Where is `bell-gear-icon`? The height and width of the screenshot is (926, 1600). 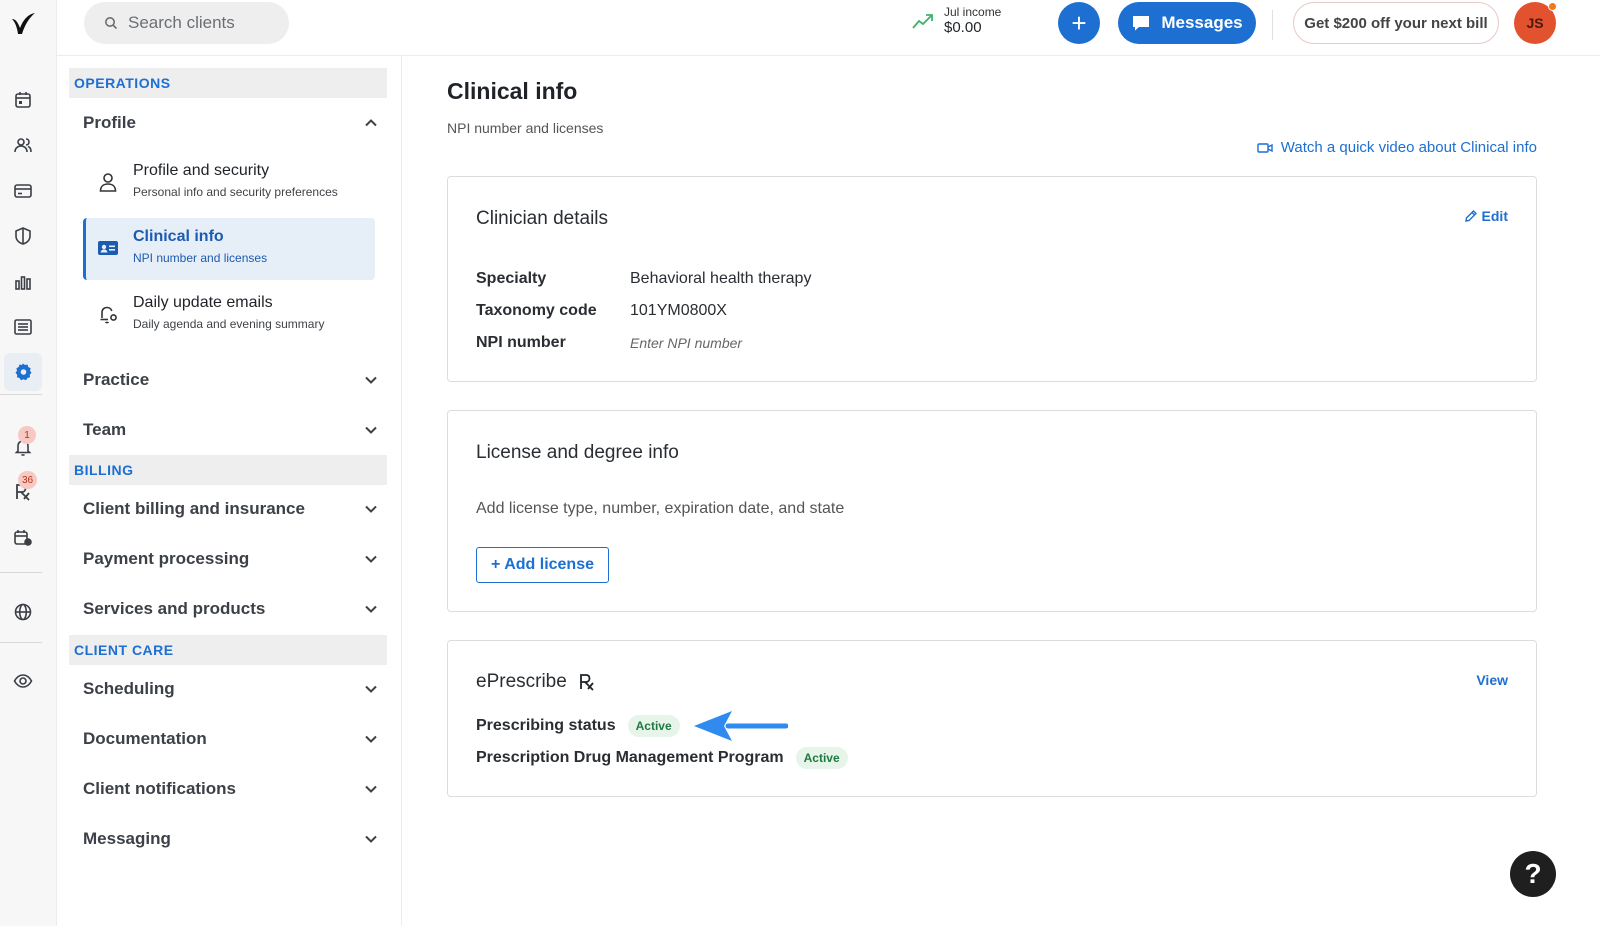 bell-gear-icon is located at coordinates (108, 315).